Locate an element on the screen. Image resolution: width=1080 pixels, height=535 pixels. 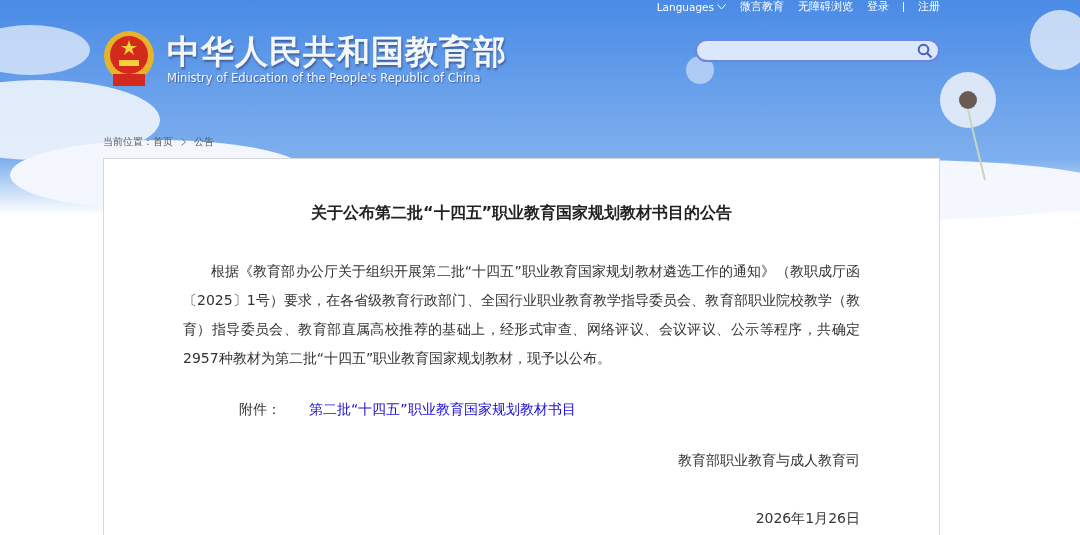
top-link: 无障碍浏览 is located at coordinates (825, 7).